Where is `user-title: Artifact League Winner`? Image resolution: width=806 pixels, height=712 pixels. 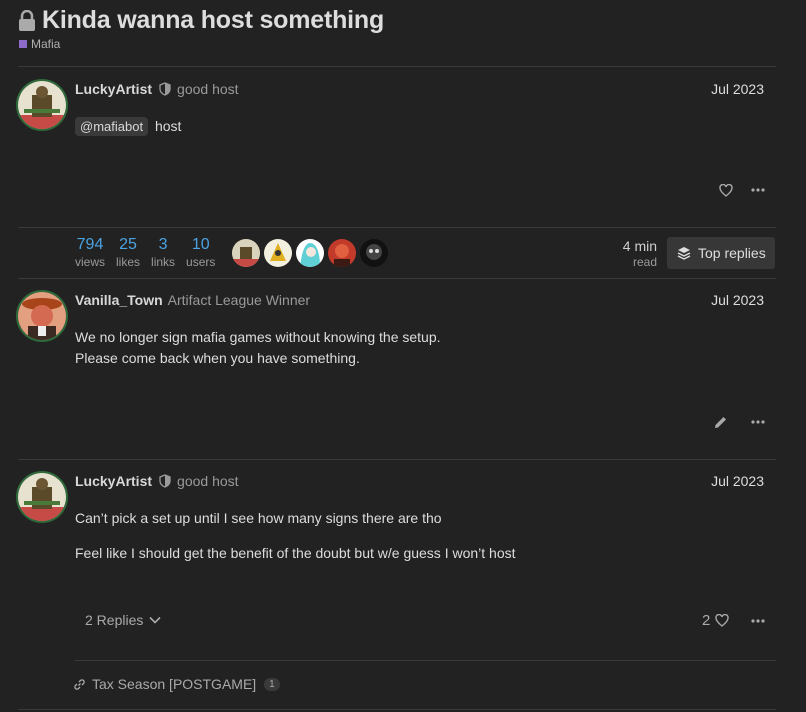
user-title: Artifact League Winner is located at coordinates (239, 300).